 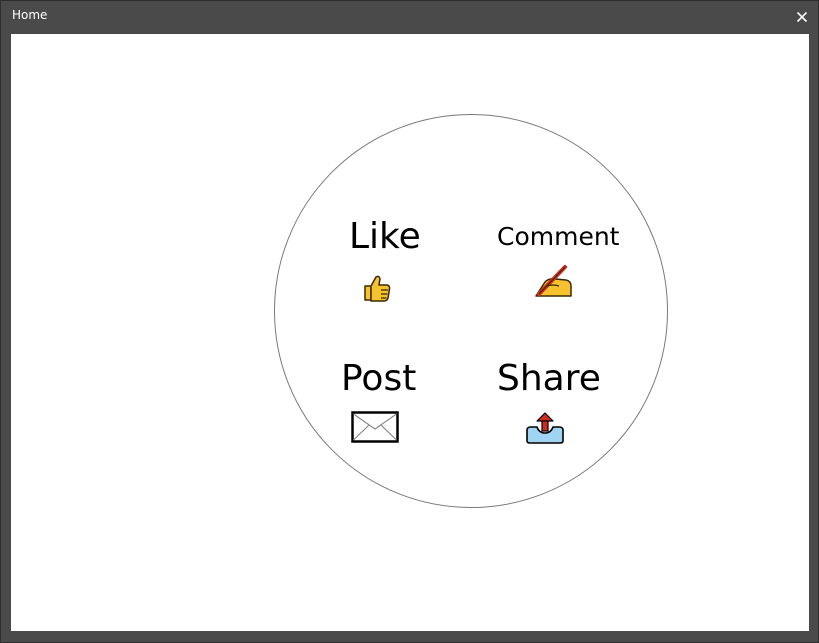 I want to click on writing-hand-icon, so click(x=553, y=281).